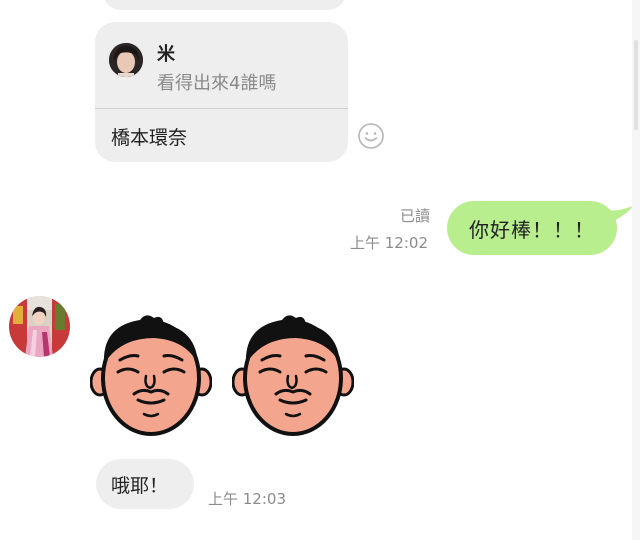 Image resolution: width=640 pixels, height=540 pixels. Describe the element at coordinates (224, 5) in the screenshot. I see `previous-message-bubble` at that location.